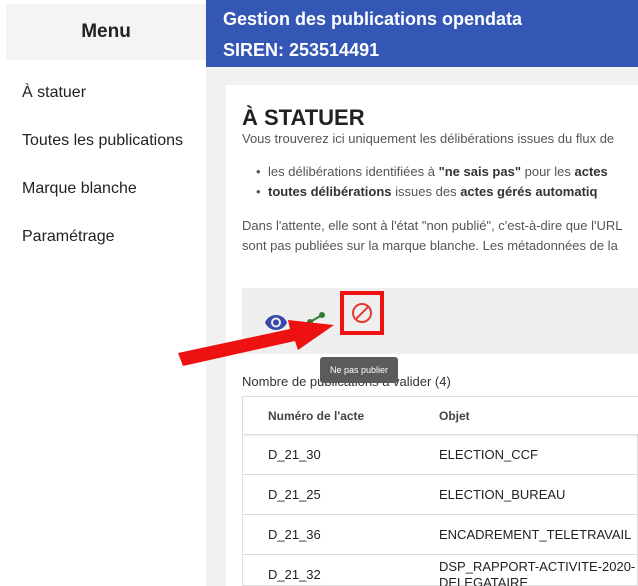 Image resolution: width=638 pixels, height=586 pixels. I want to click on cell-numero: D_21_25, so click(294, 494).